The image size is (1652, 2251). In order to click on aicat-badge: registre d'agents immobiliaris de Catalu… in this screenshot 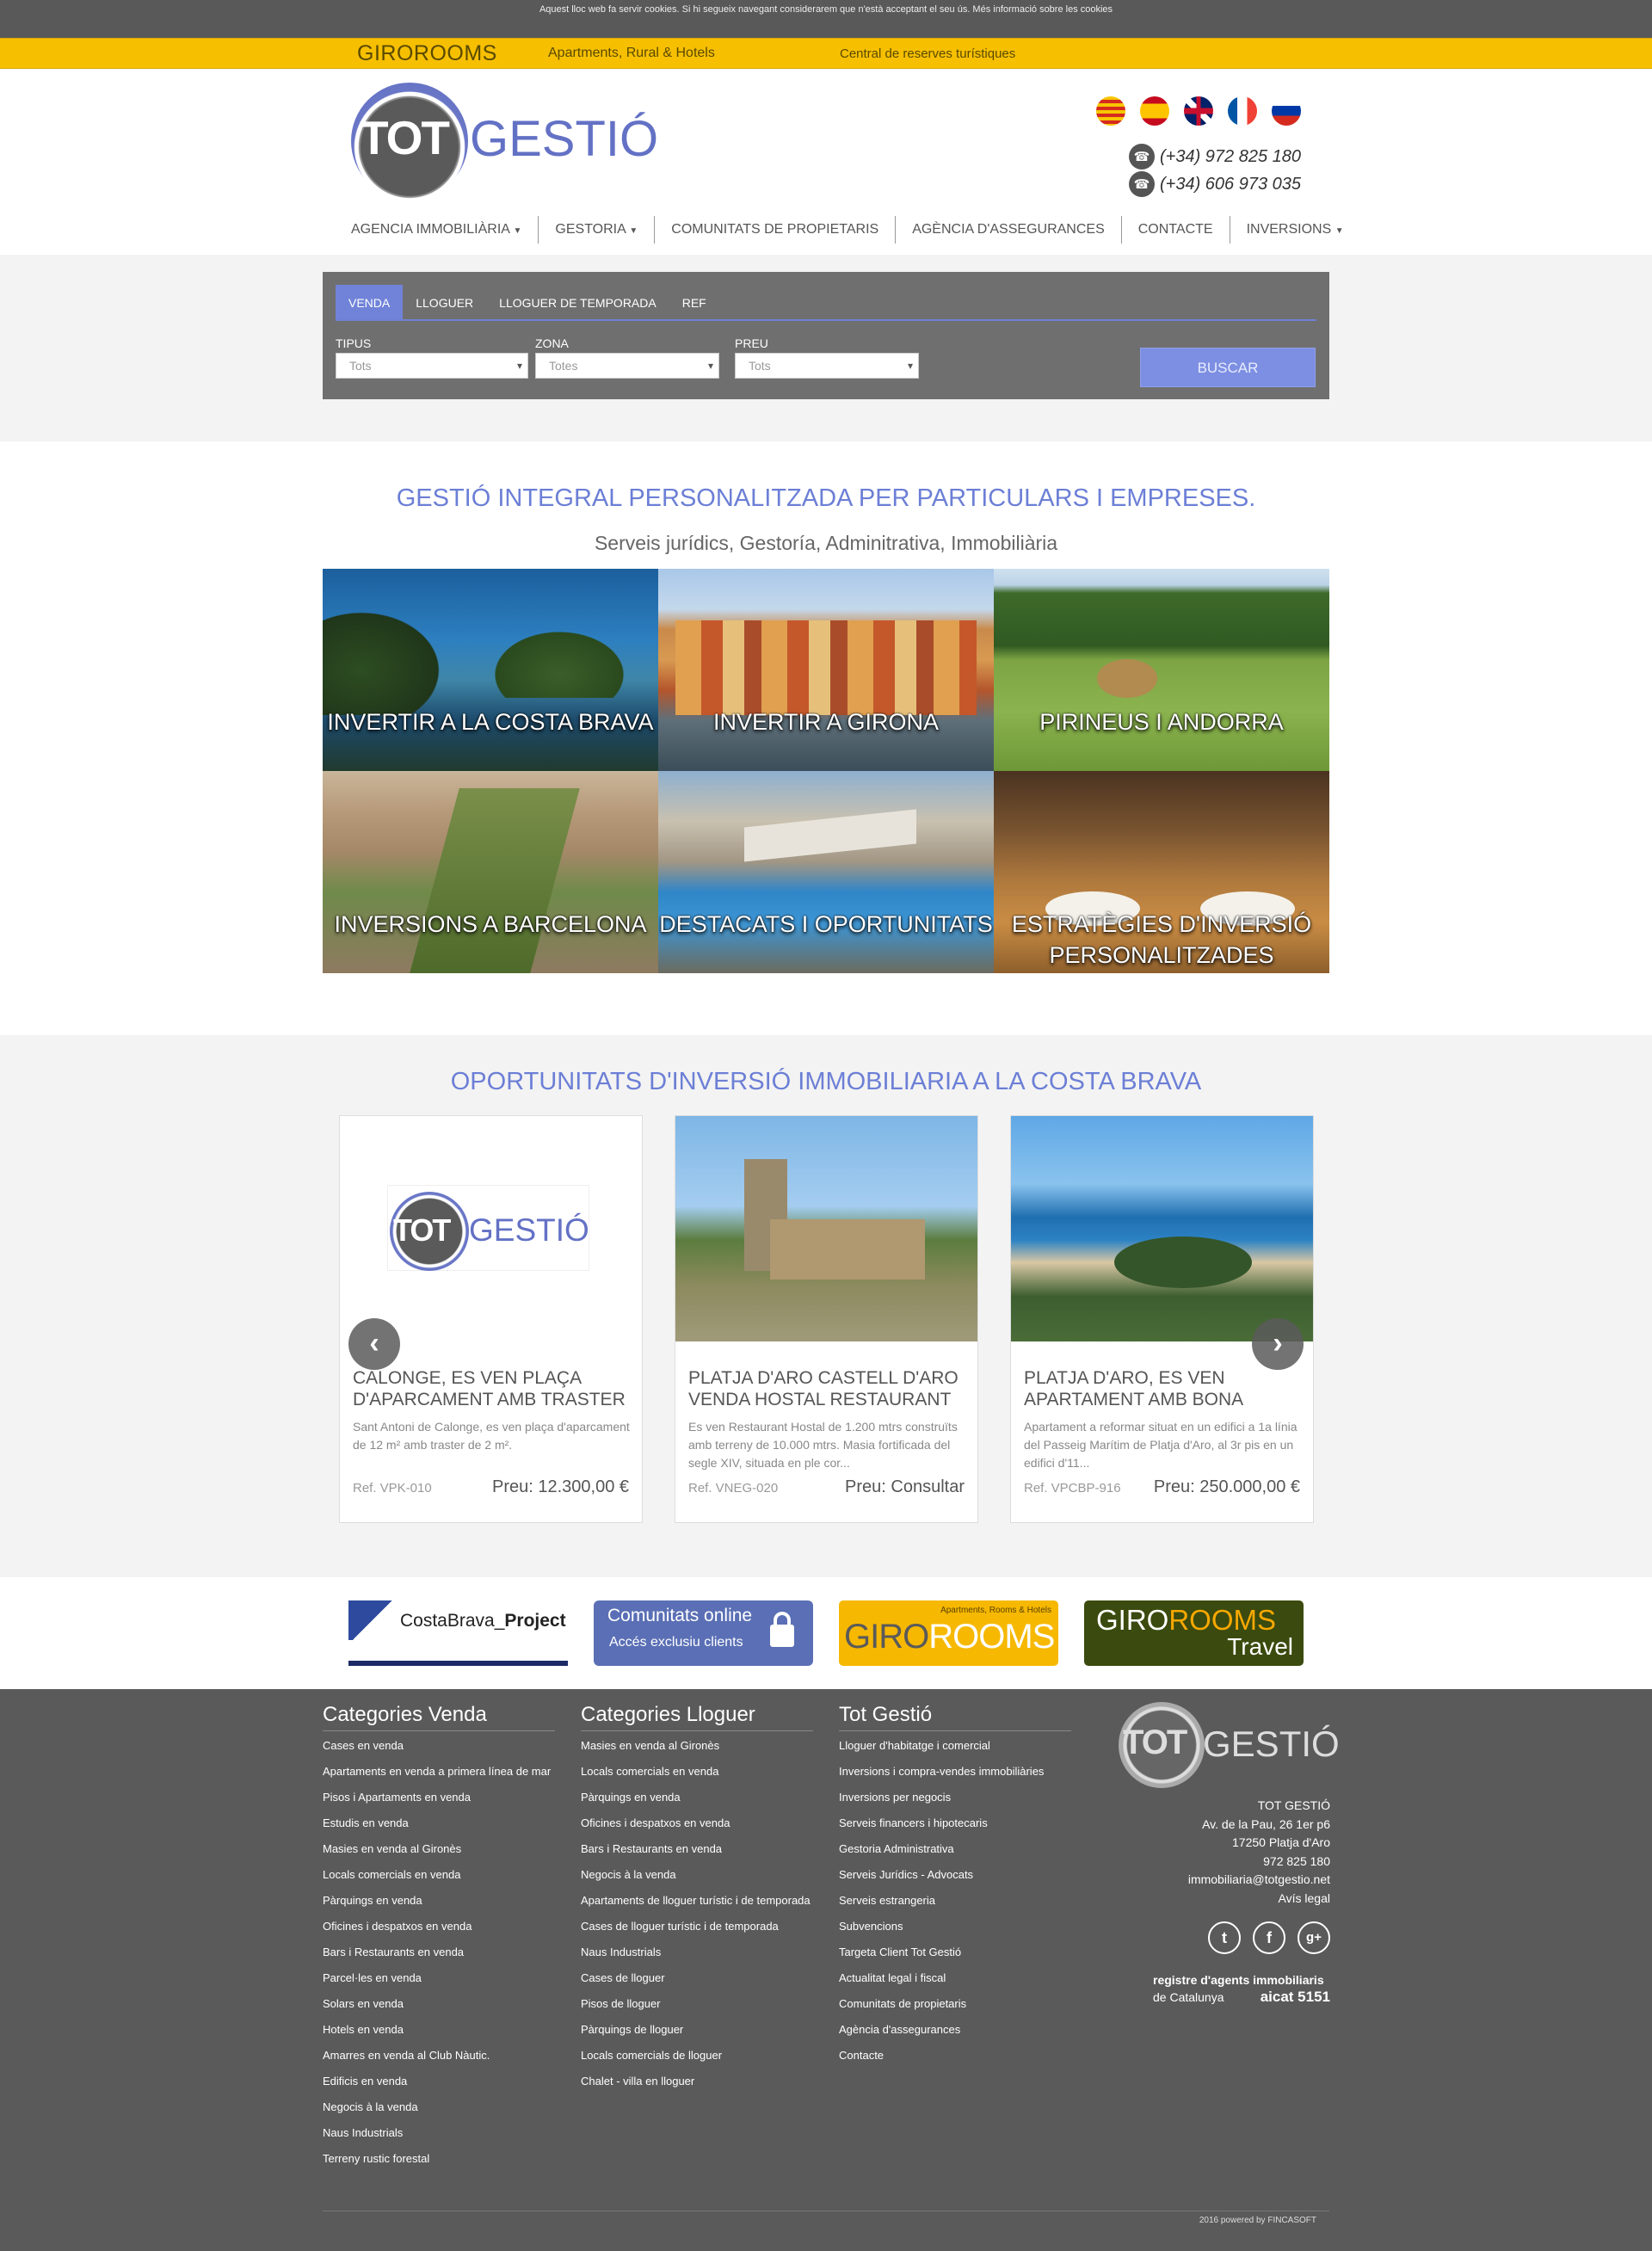, I will do `click(1224, 1988)`.